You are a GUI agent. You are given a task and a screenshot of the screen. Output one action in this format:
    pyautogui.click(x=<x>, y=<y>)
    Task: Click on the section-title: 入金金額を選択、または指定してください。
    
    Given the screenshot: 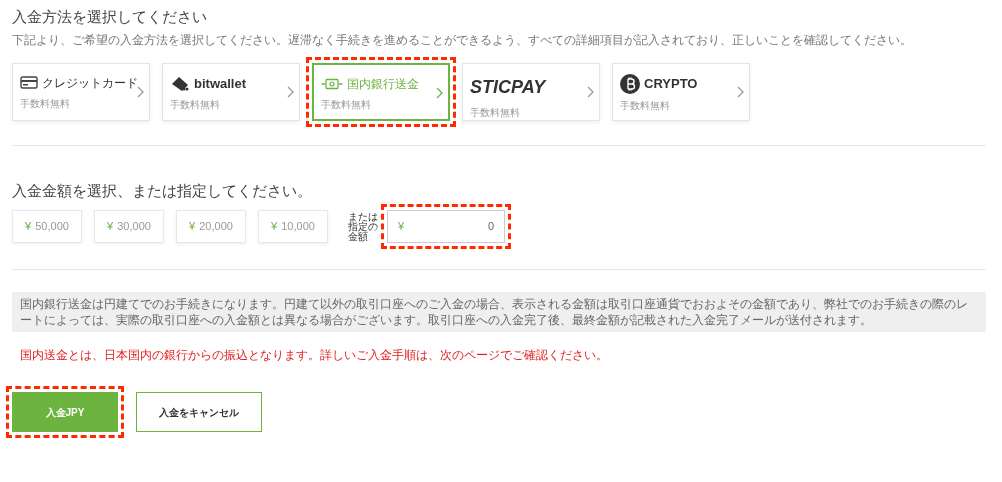 What is the action you would take?
    pyautogui.click(x=162, y=190)
    